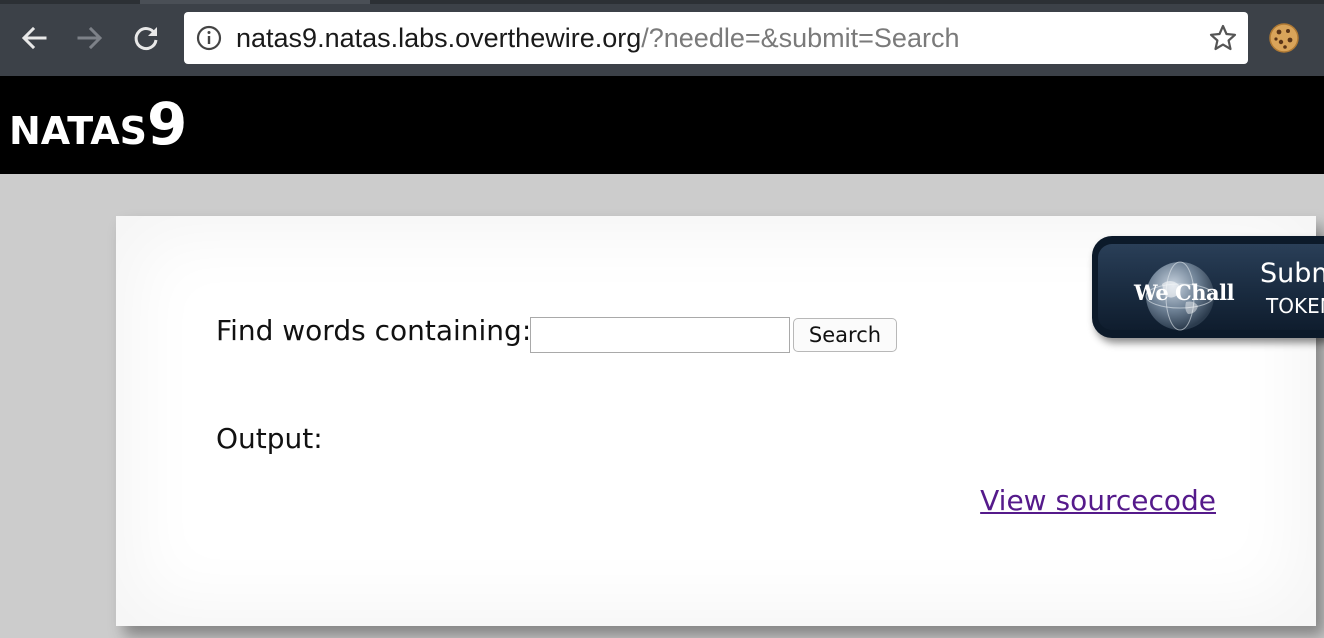 This screenshot has height=638, width=1324. Describe the element at coordinates (439, 38) in the screenshot. I see `url-host: natas9.natas.labs.overthewire.org` at that location.